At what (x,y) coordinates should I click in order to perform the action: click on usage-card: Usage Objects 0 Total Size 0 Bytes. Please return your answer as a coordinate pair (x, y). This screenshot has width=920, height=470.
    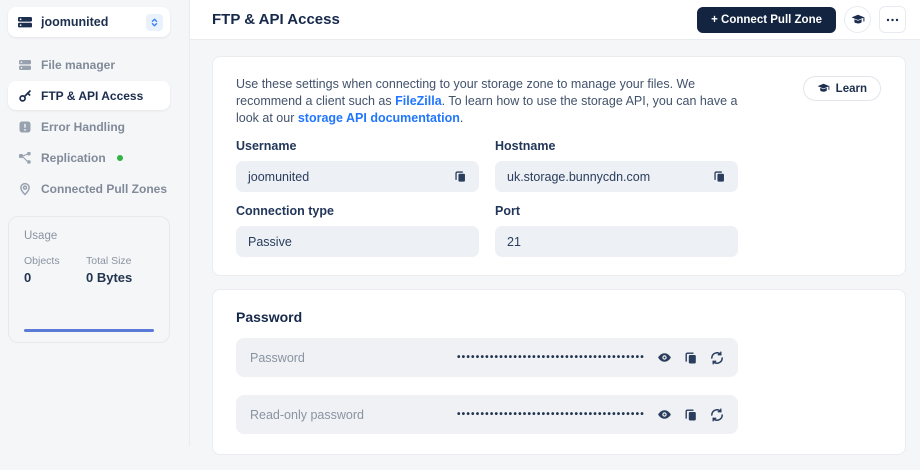
    Looking at the image, I should click on (89, 279).